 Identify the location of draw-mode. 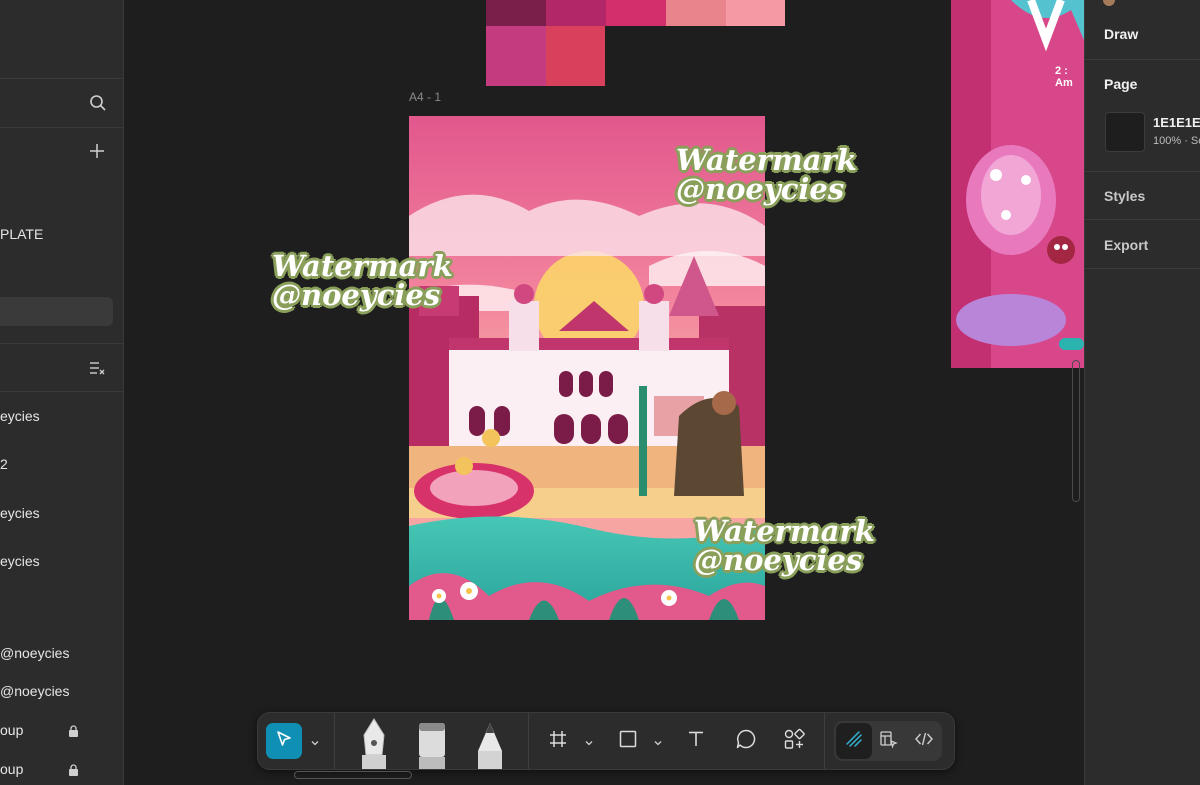
(854, 741).